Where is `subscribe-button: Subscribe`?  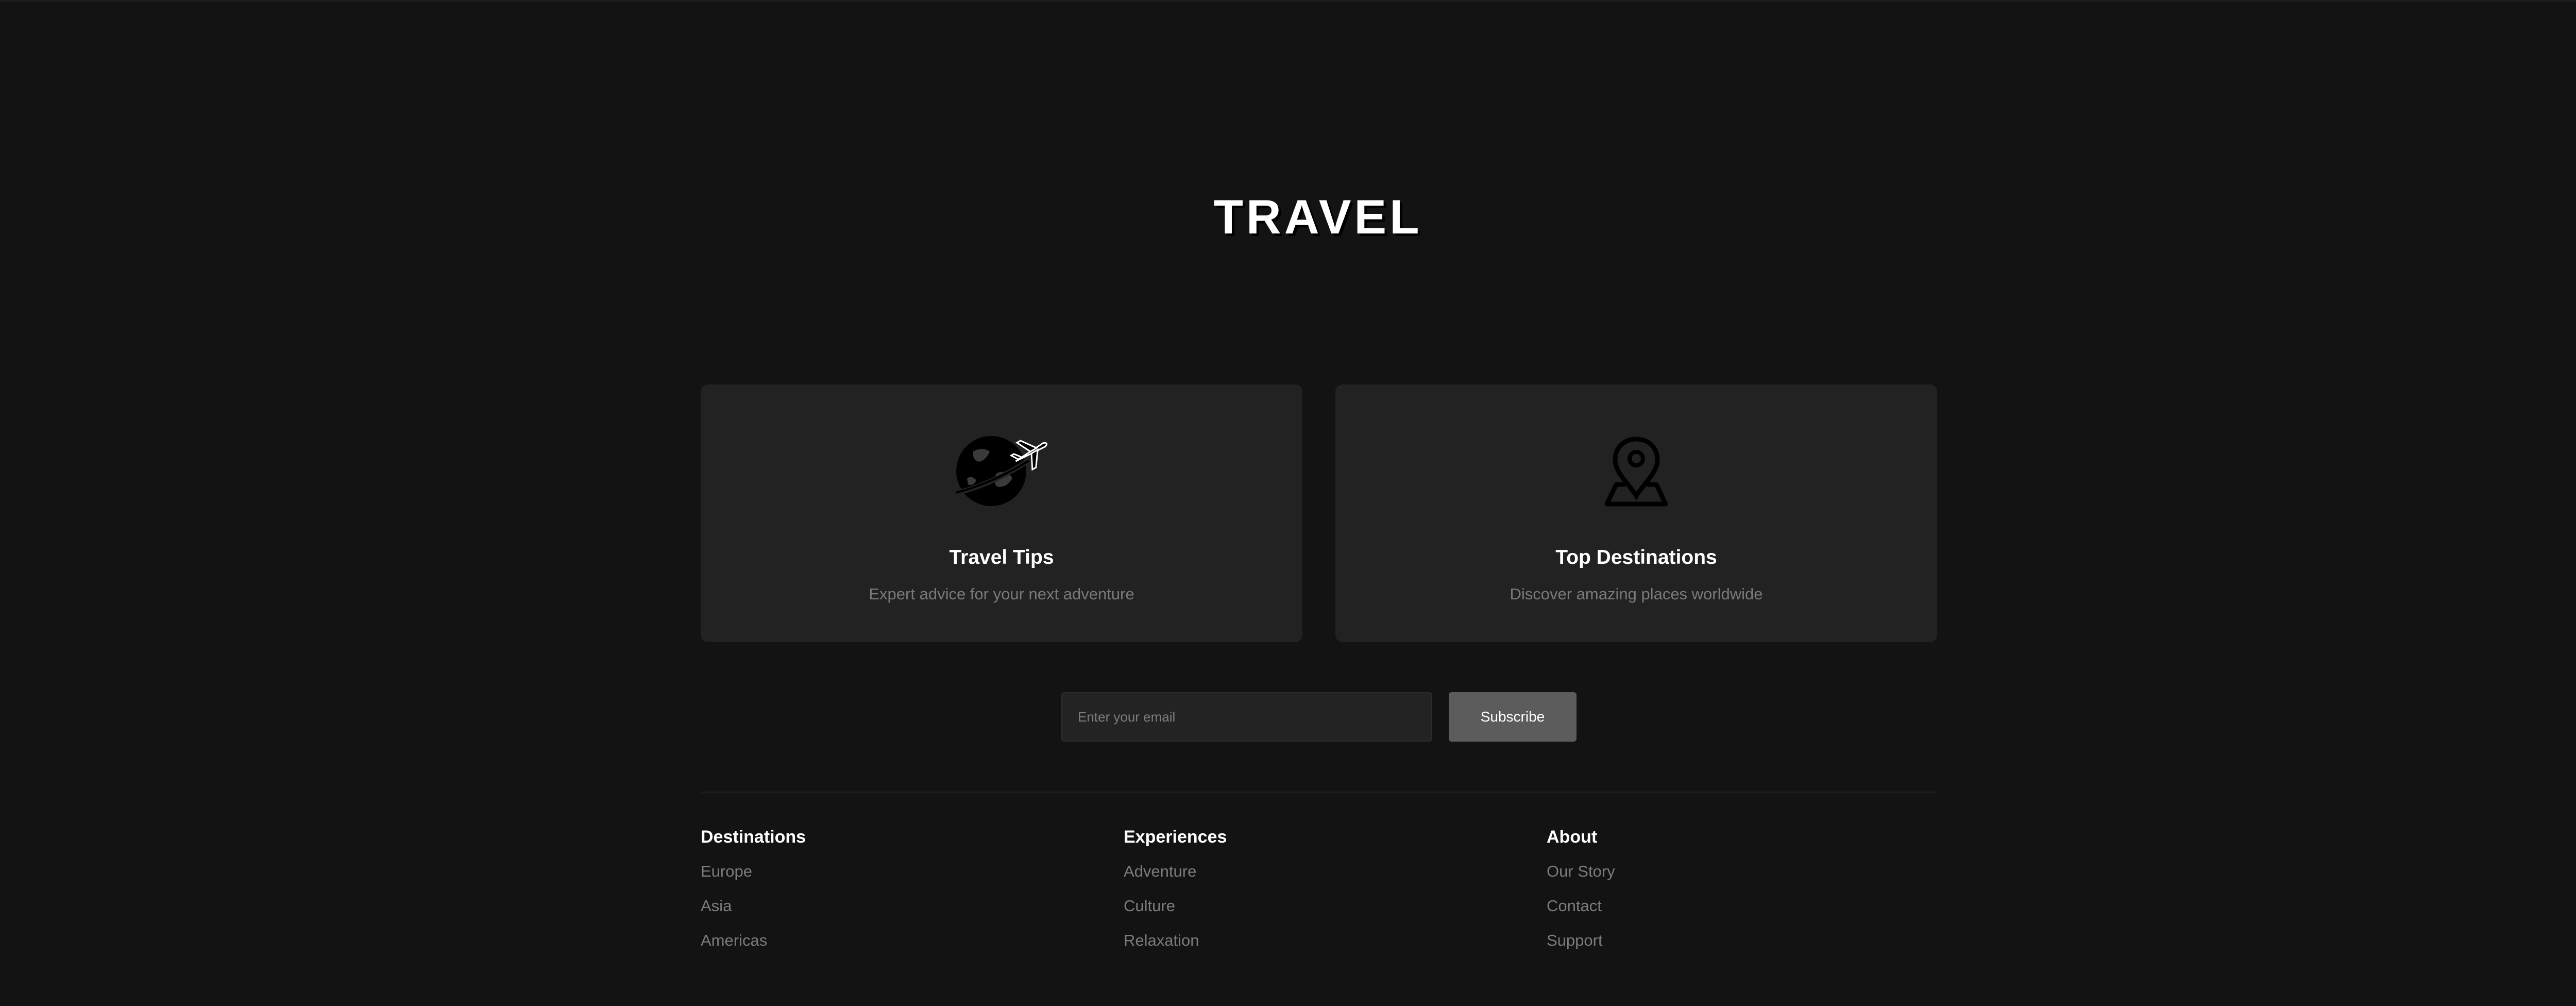 subscribe-button: Subscribe is located at coordinates (1513, 717).